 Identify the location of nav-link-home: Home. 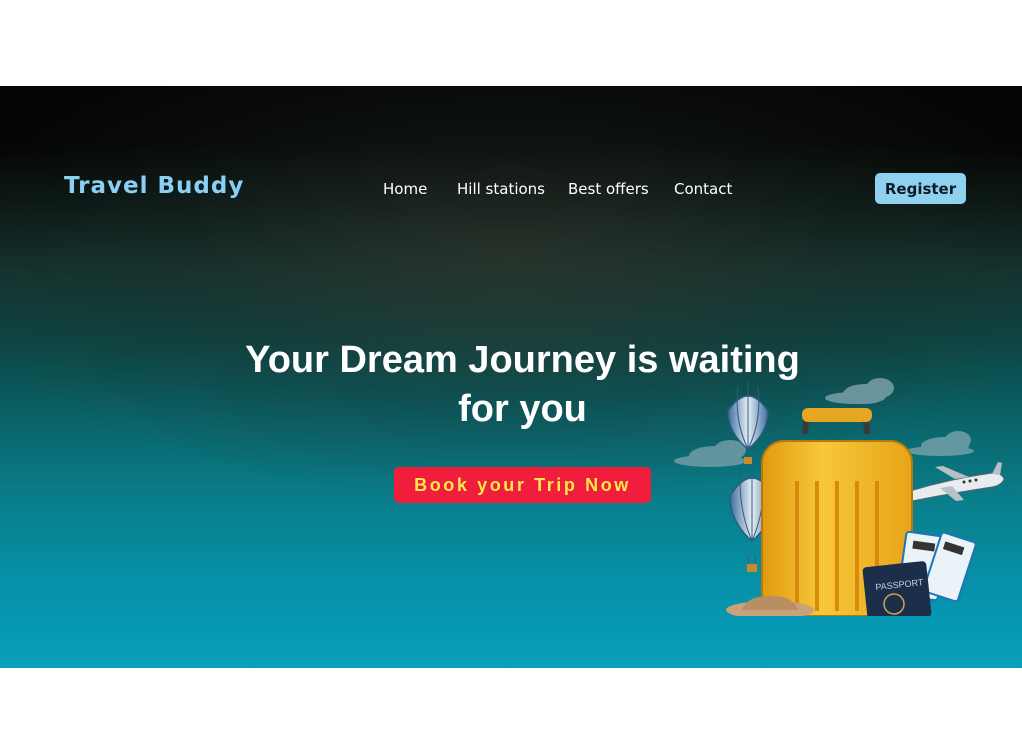
(405, 189).